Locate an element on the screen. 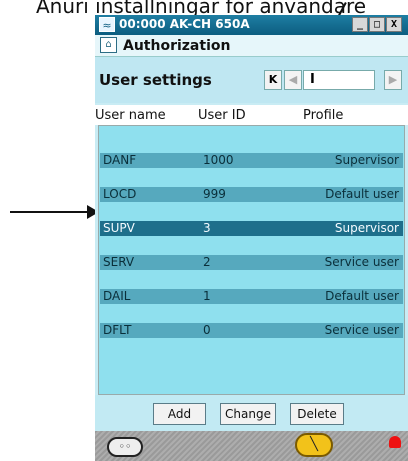 This screenshot has width=408, height=461. maximize-button: □ is located at coordinates (377, 24).